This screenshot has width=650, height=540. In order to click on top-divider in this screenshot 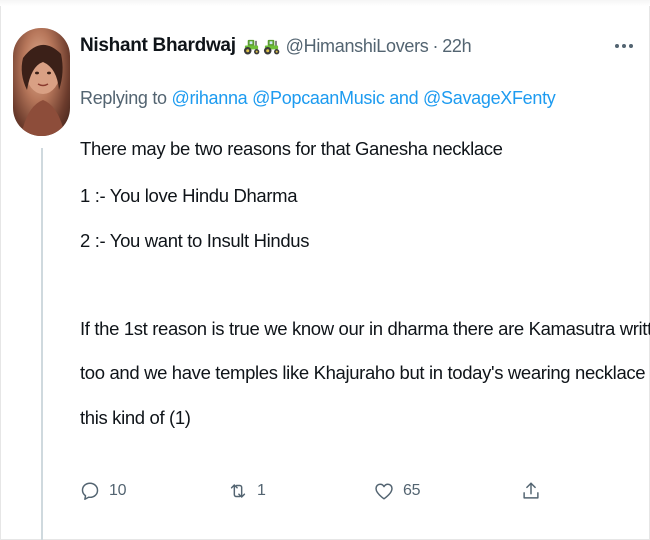, I will do `click(325, 3)`.